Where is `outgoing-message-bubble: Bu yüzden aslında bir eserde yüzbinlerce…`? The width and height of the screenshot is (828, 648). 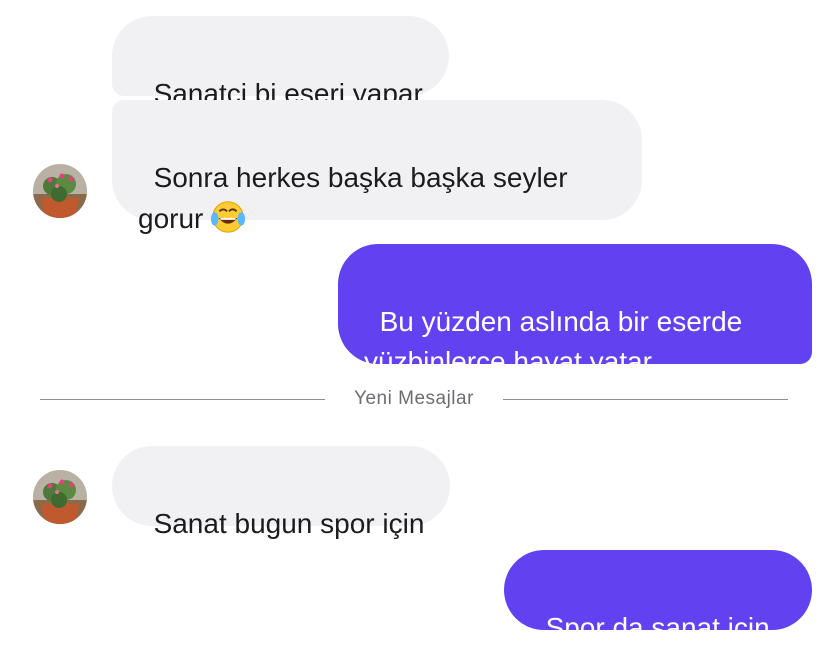
outgoing-message-bubble: Bu yüzden aslında bir eserde yüzbinlerce… is located at coordinates (575, 310).